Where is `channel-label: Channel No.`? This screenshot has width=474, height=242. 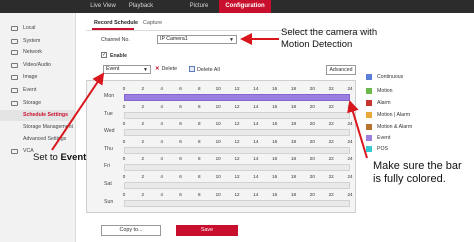 channel-label: Channel No. is located at coordinates (115, 40).